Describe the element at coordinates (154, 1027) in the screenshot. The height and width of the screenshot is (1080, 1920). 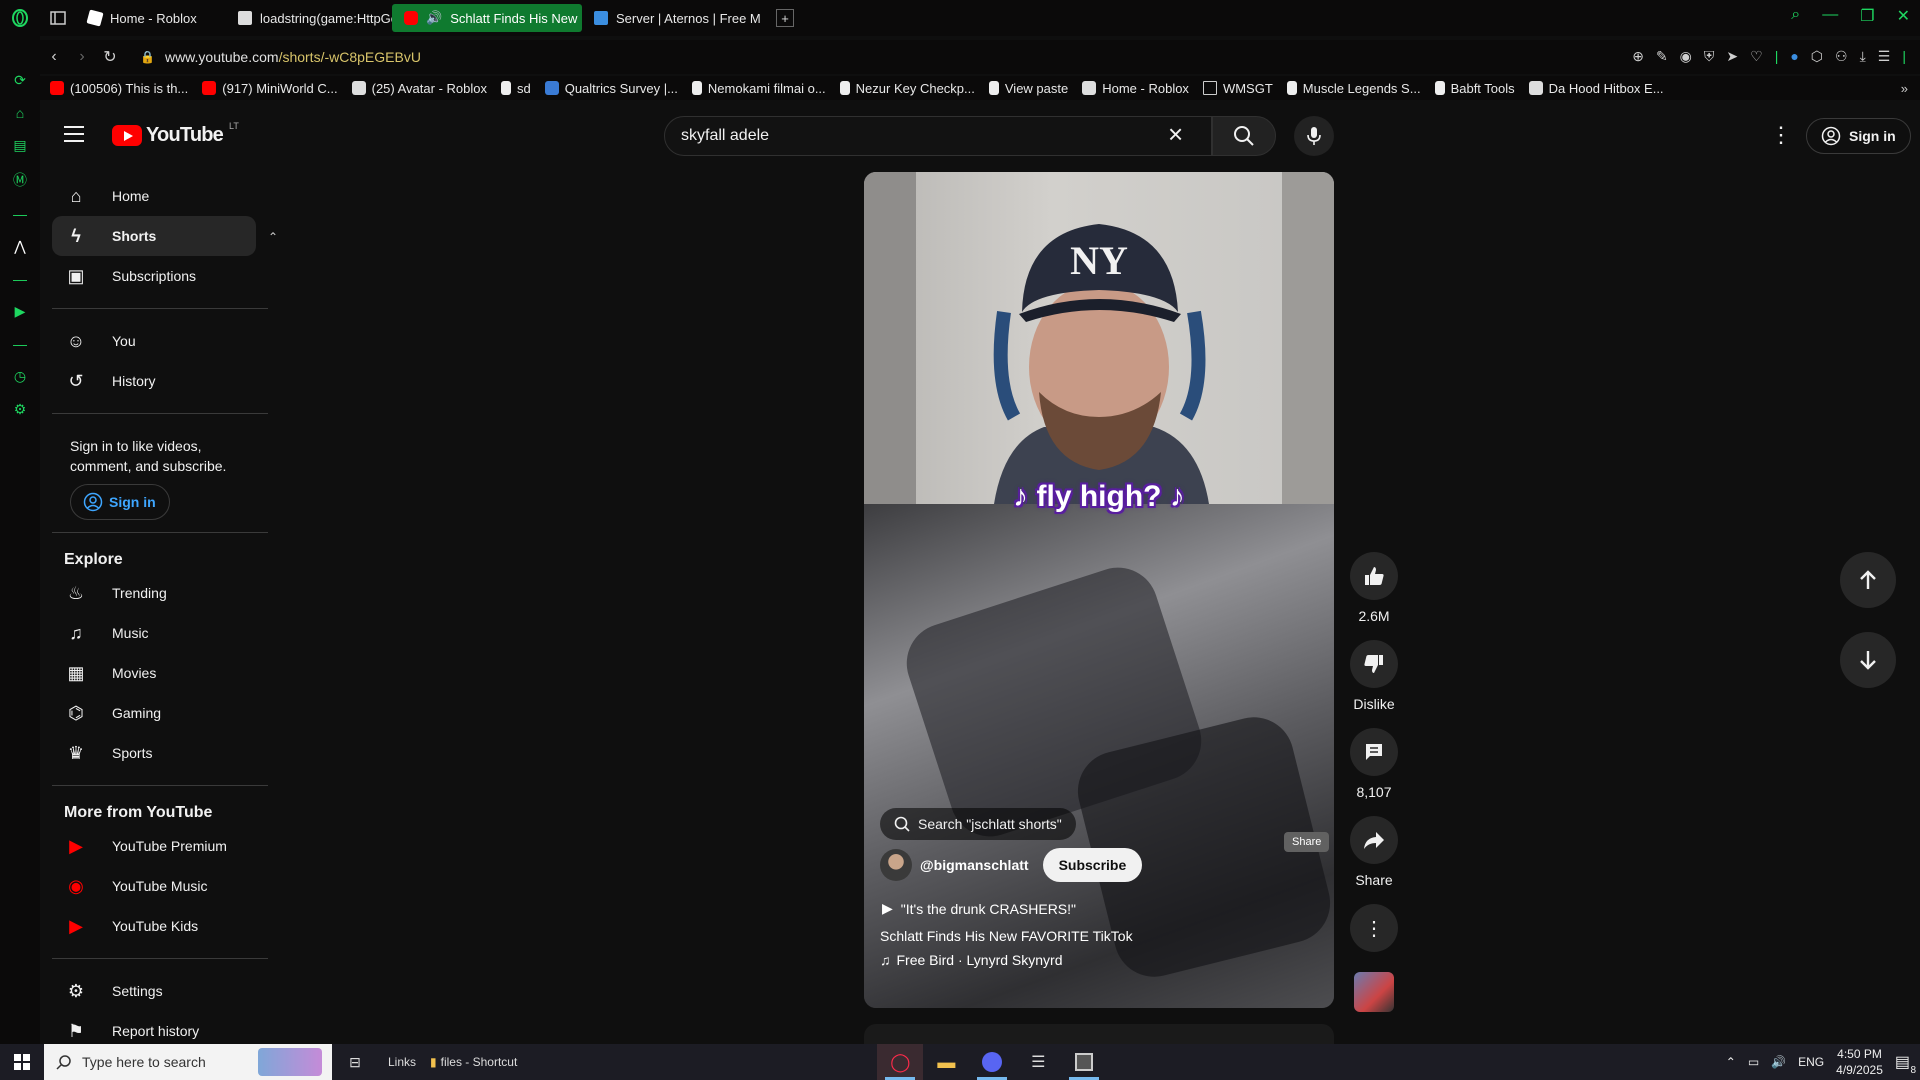
I see `guide-item-report-history: ⚑ Report history` at that location.